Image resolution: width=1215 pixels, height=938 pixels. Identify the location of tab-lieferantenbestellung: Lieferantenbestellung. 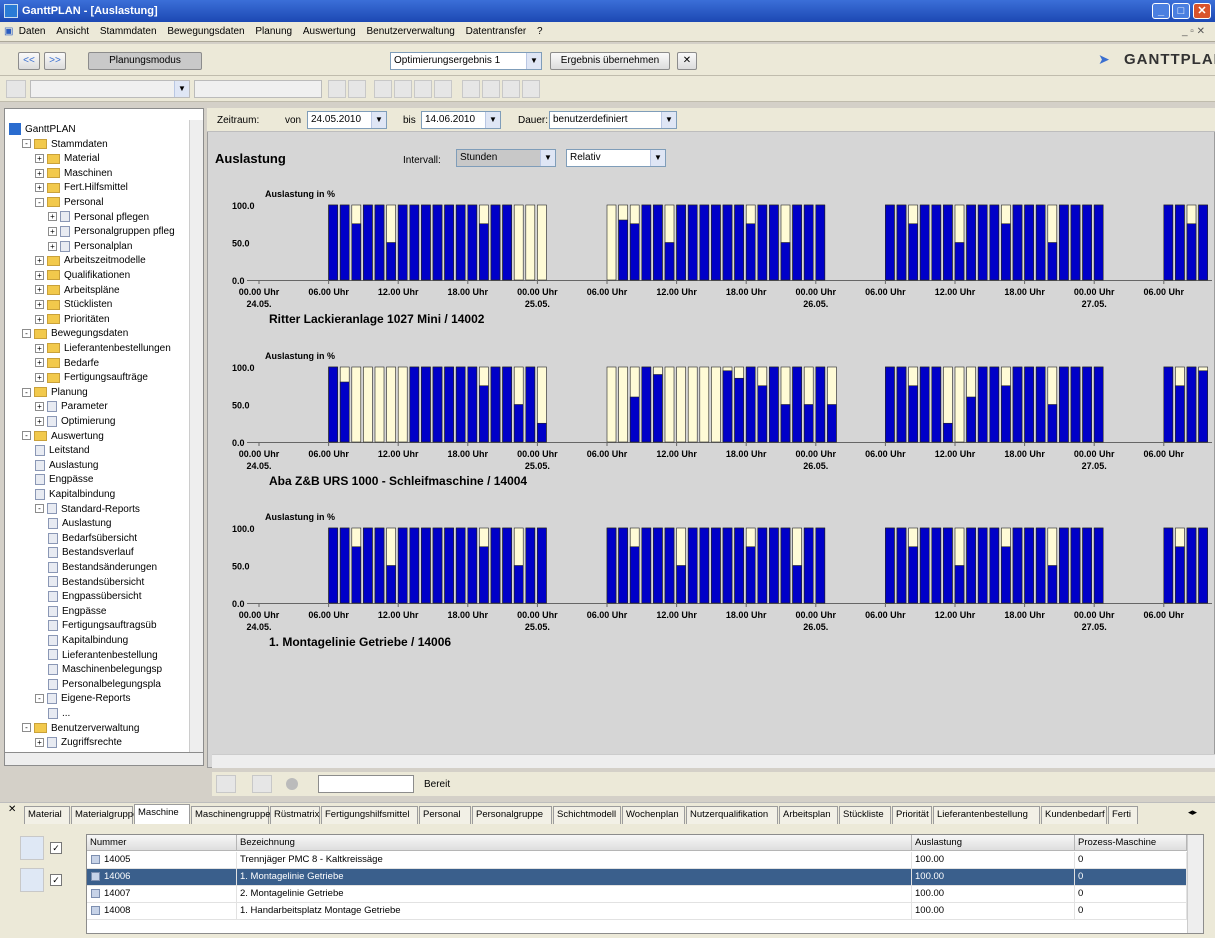
(986, 815).